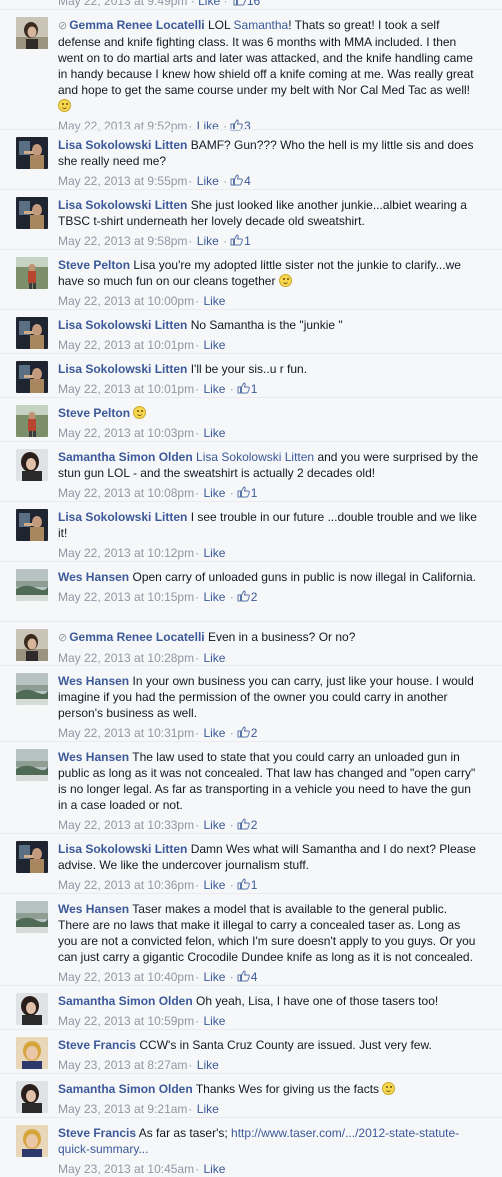 The height and width of the screenshot is (1177, 502). I want to click on timestamp: May 22, 2013 at 9:58pm, so click(122, 241).